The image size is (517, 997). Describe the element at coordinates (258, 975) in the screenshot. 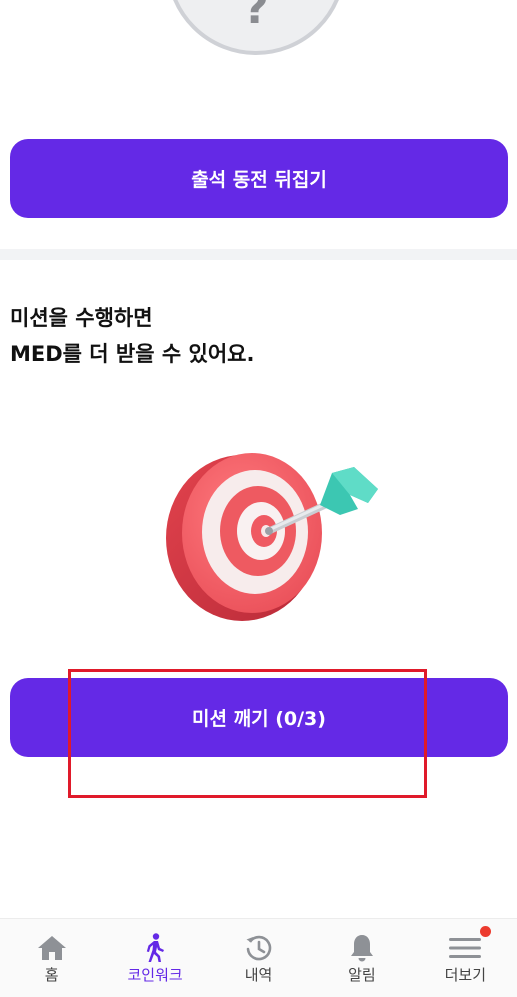

I see `nav-history-label: 내역` at that location.